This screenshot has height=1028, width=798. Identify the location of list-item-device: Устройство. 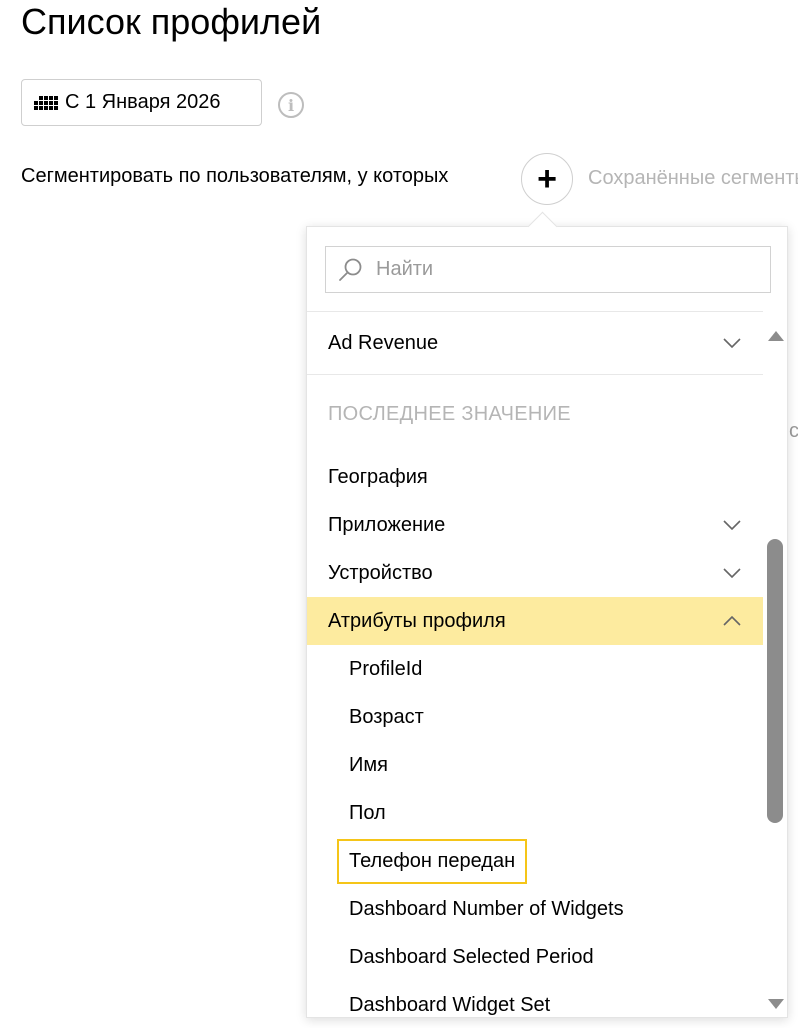
(535, 573).